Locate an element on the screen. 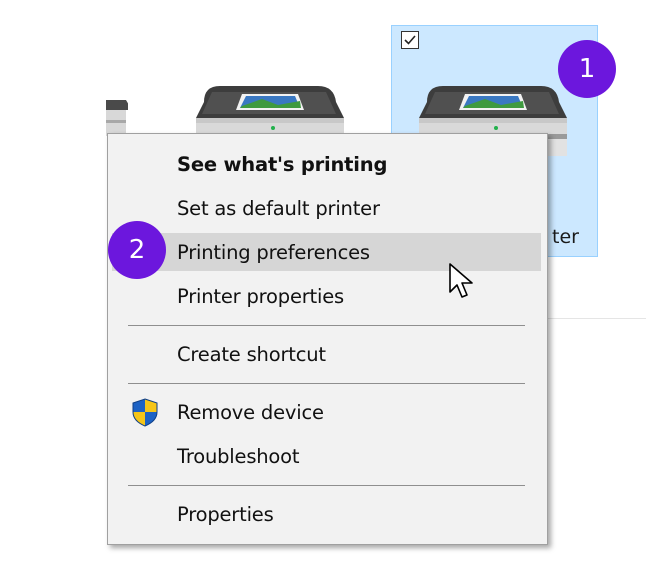  menu-item-properties: Properties is located at coordinates (327, 514).